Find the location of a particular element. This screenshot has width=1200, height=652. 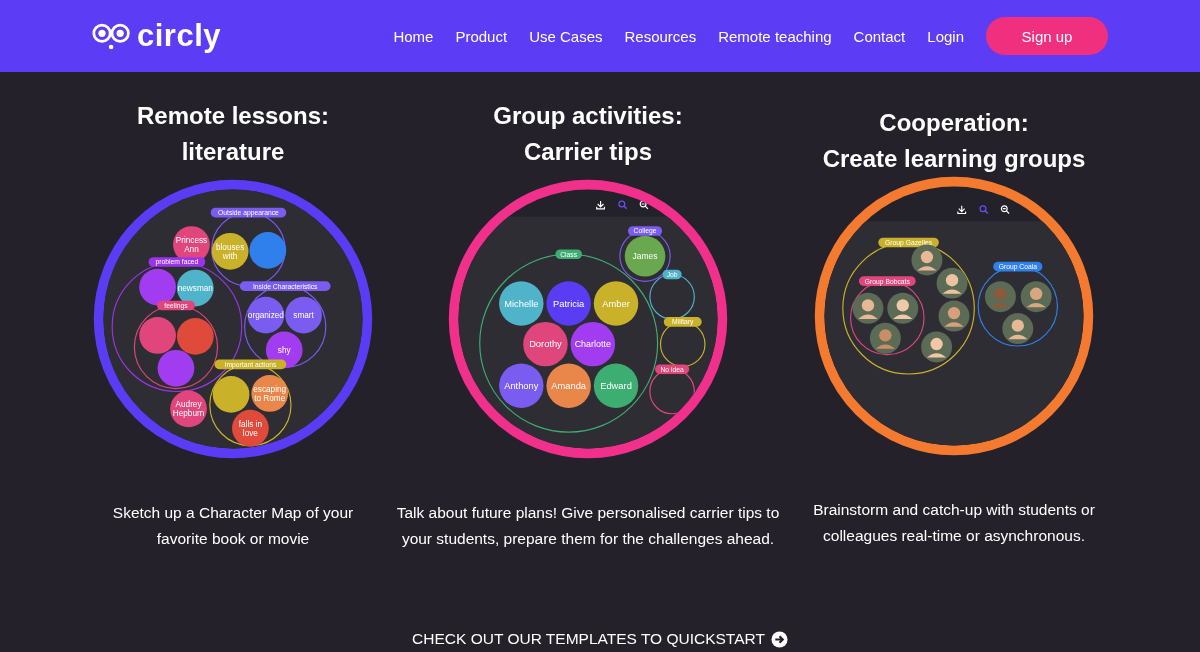

card-description: Brainstorm and catch-up with students or colleagues real-time or asynchronous. is located at coordinates (954, 523).